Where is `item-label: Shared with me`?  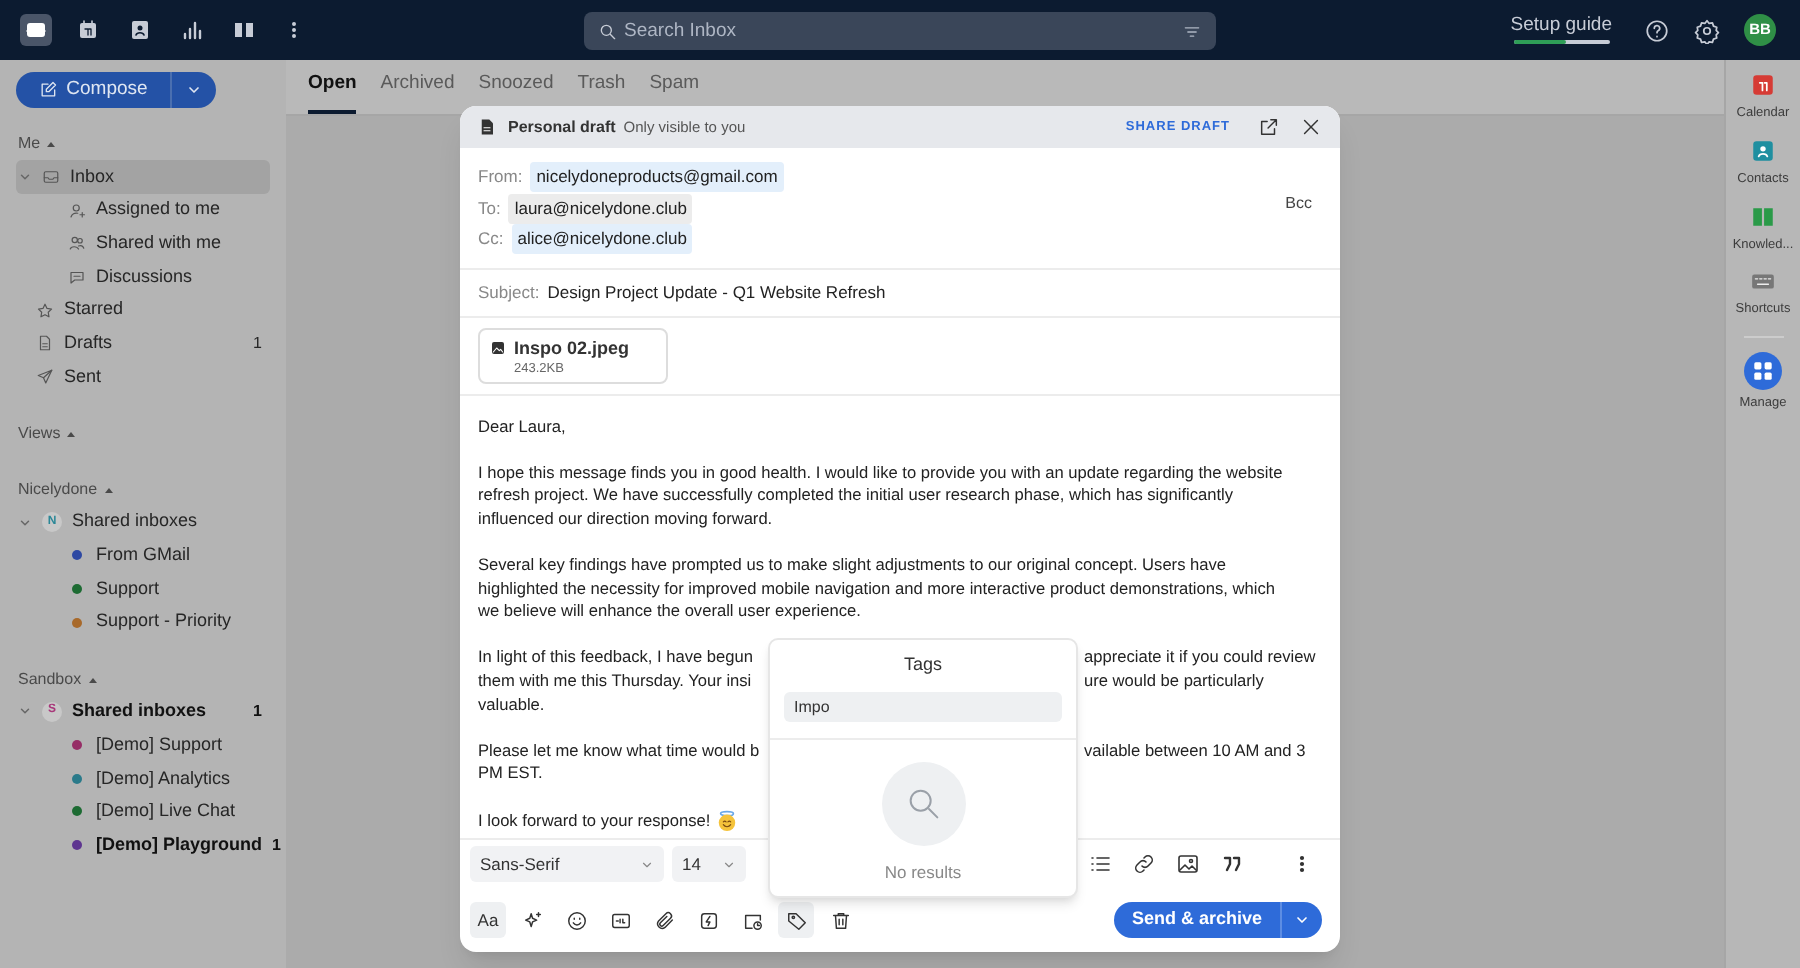
item-label: Shared with me is located at coordinates (159, 242).